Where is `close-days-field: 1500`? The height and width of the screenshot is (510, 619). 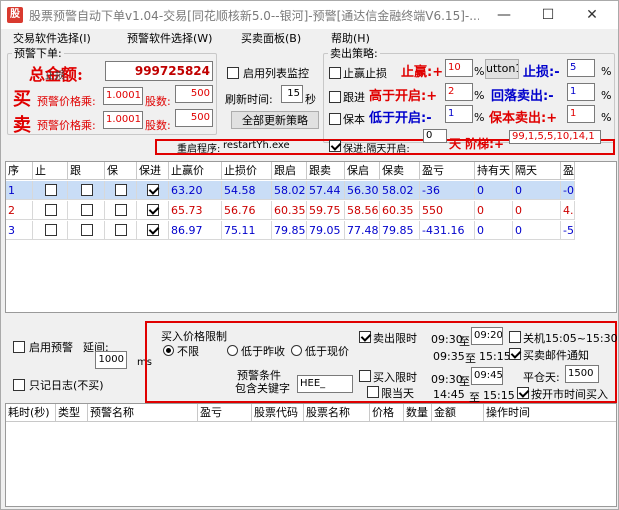
close-days-field: 1500 is located at coordinates (582, 374).